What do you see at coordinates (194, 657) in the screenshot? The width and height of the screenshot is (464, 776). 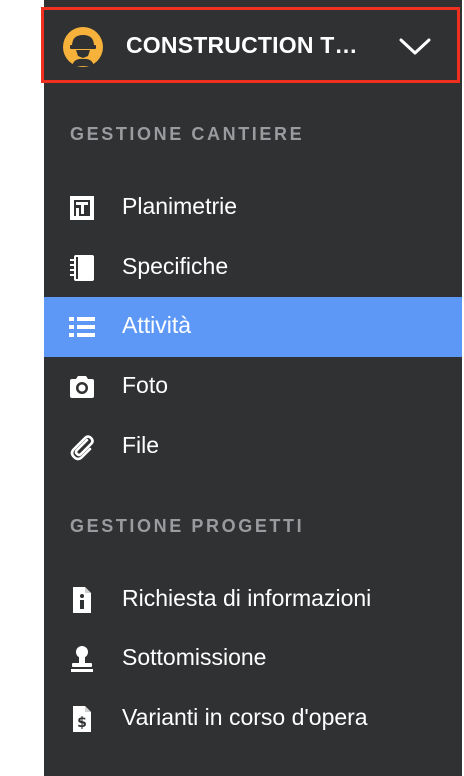 I see `nav-label-sottomissione: Sottomissione` at bounding box center [194, 657].